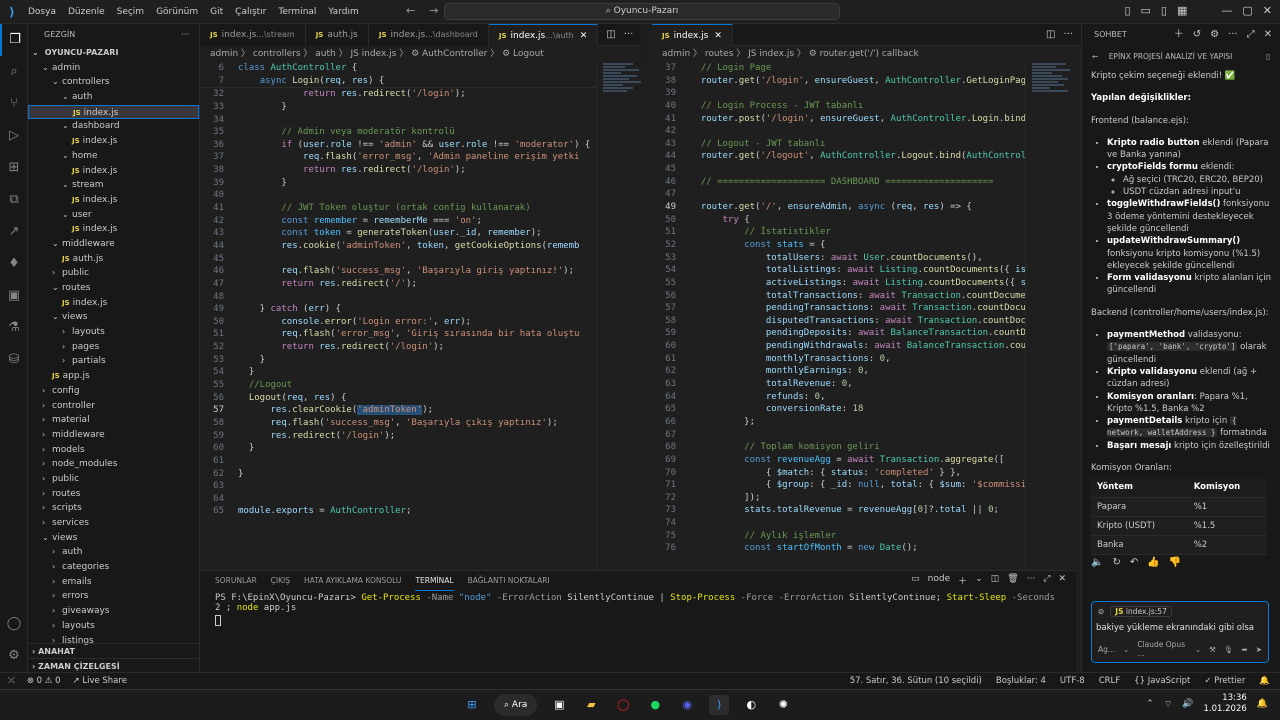 The image size is (1280, 720). I want to click on editor-tab: JS index.js...\auth ✕, so click(543, 35).